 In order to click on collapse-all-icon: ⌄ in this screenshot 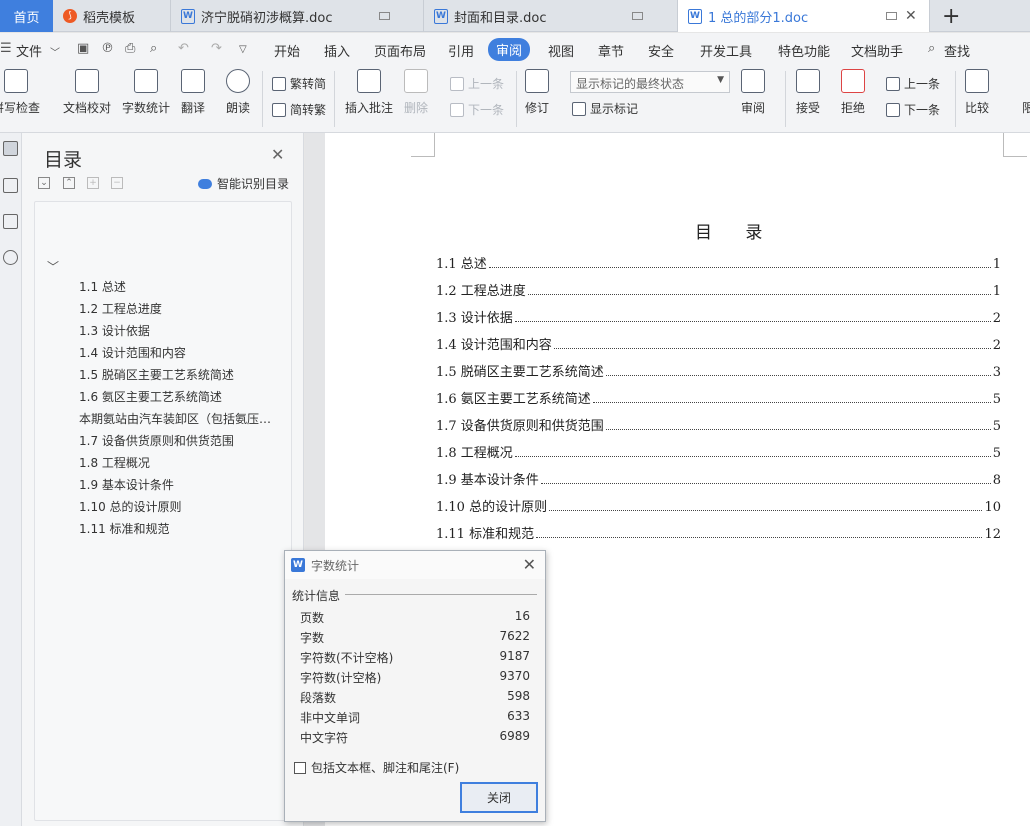, I will do `click(44, 183)`.